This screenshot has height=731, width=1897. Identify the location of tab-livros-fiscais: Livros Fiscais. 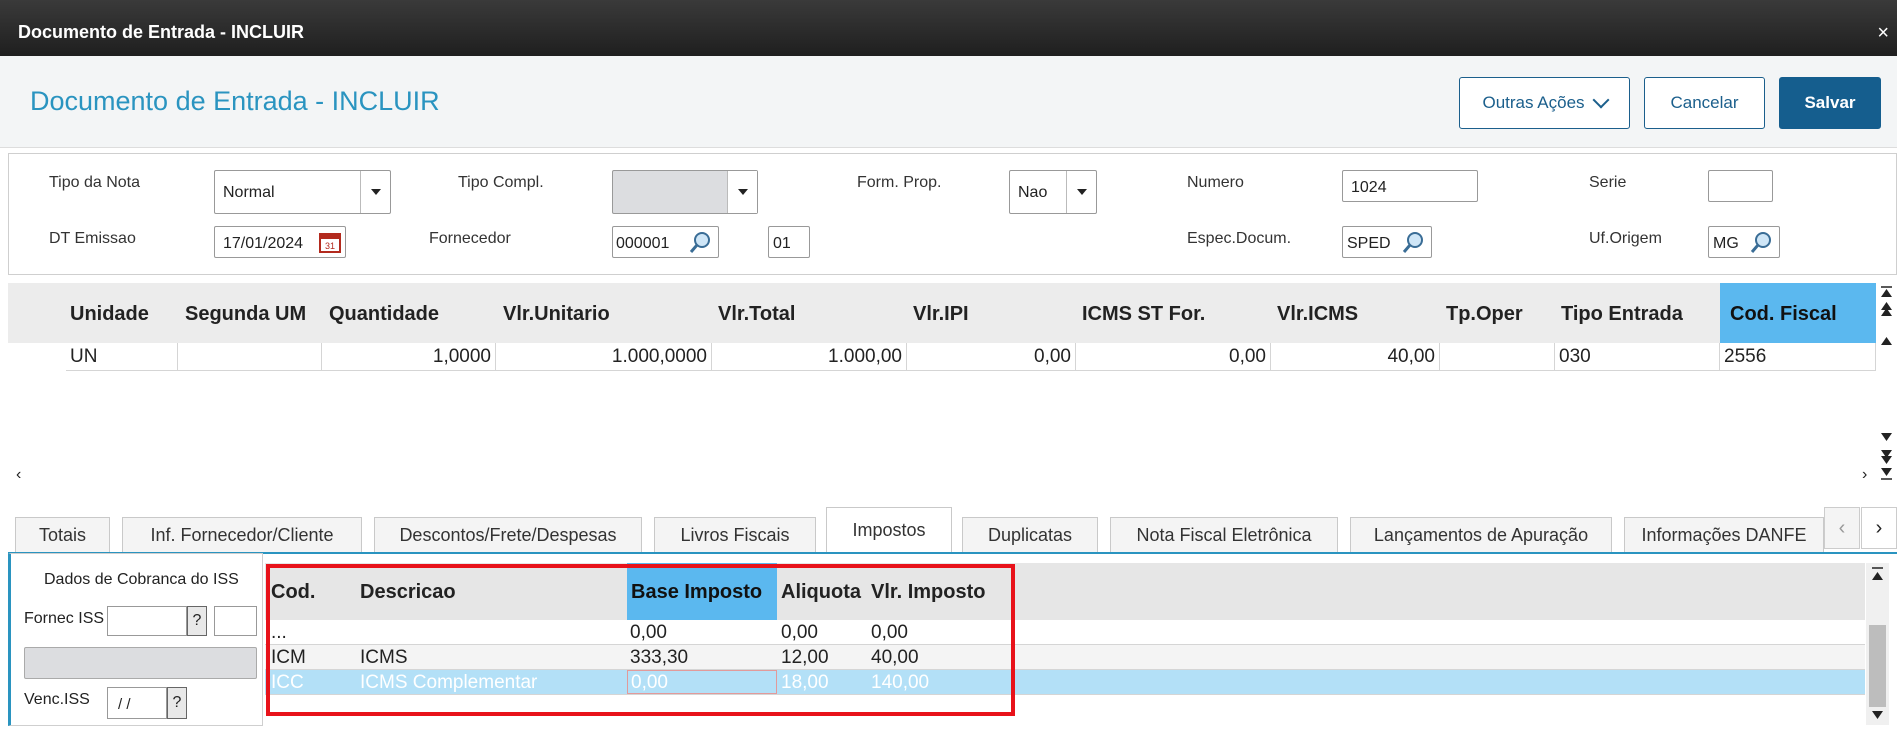
(735, 535).